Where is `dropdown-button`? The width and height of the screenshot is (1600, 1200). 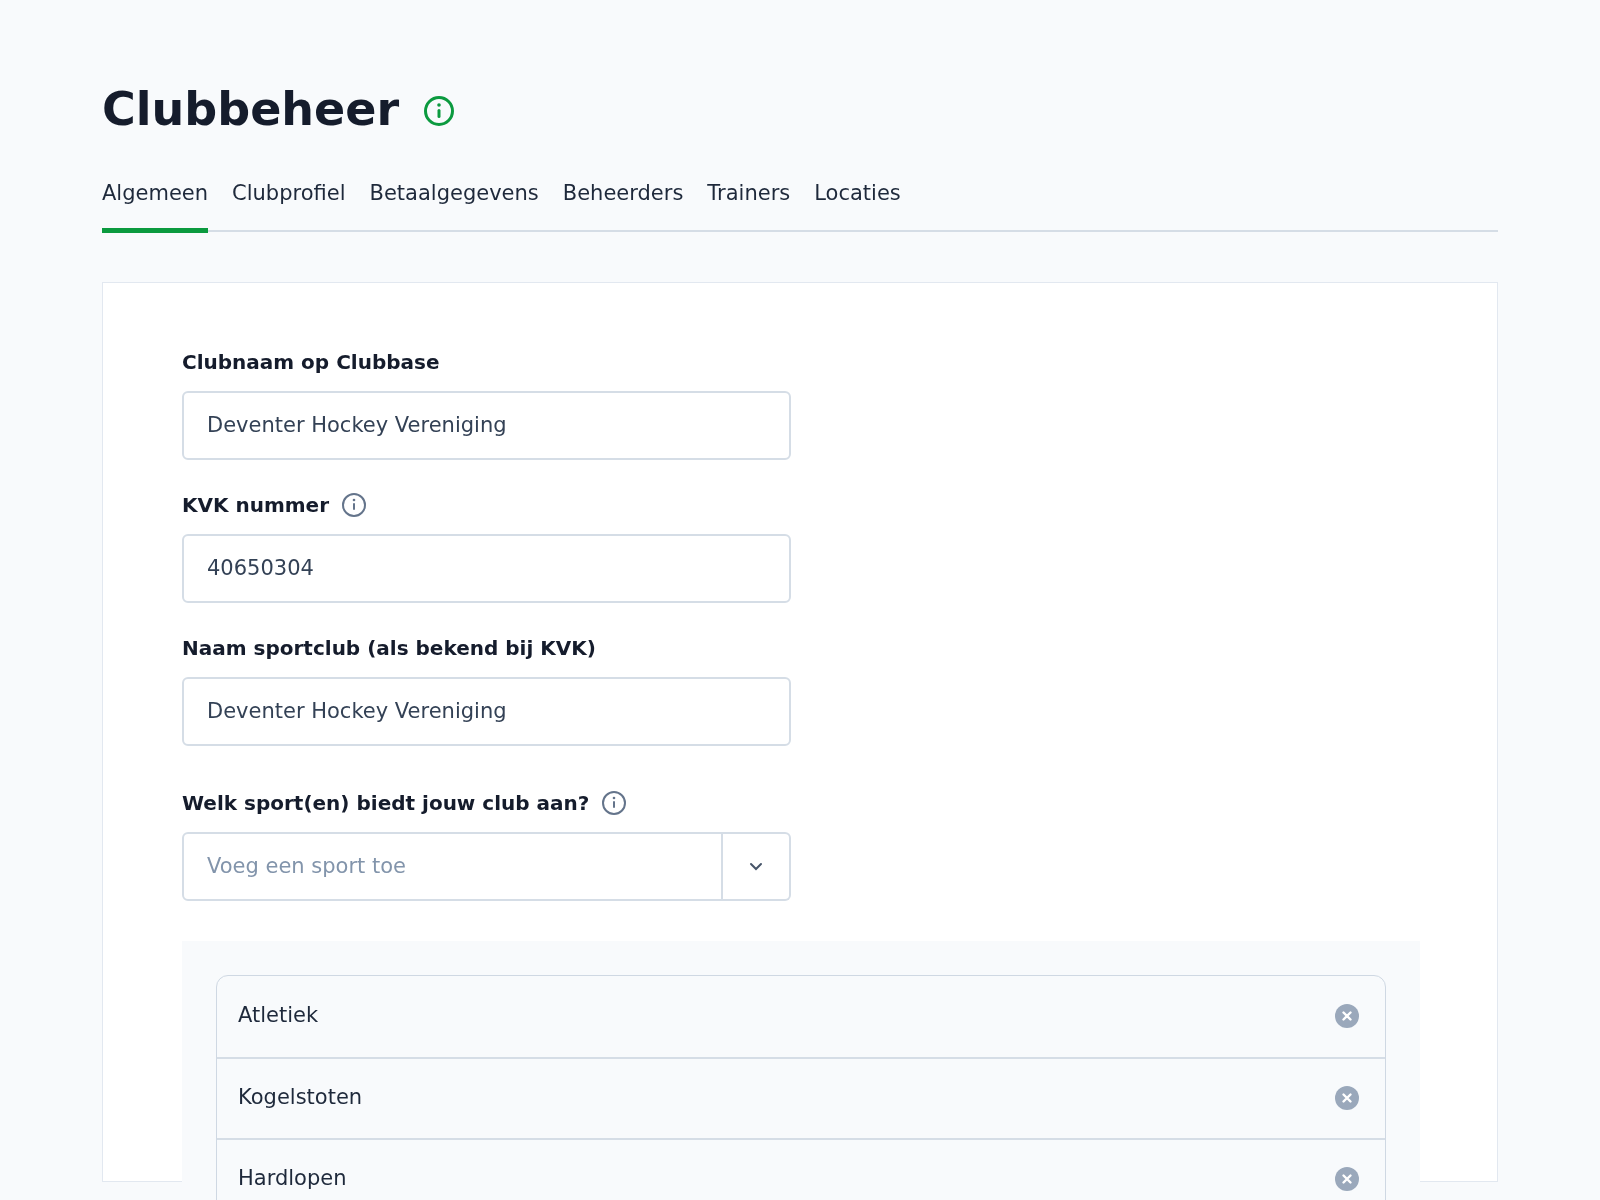
dropdown-button is located at coordinates (757, 866).